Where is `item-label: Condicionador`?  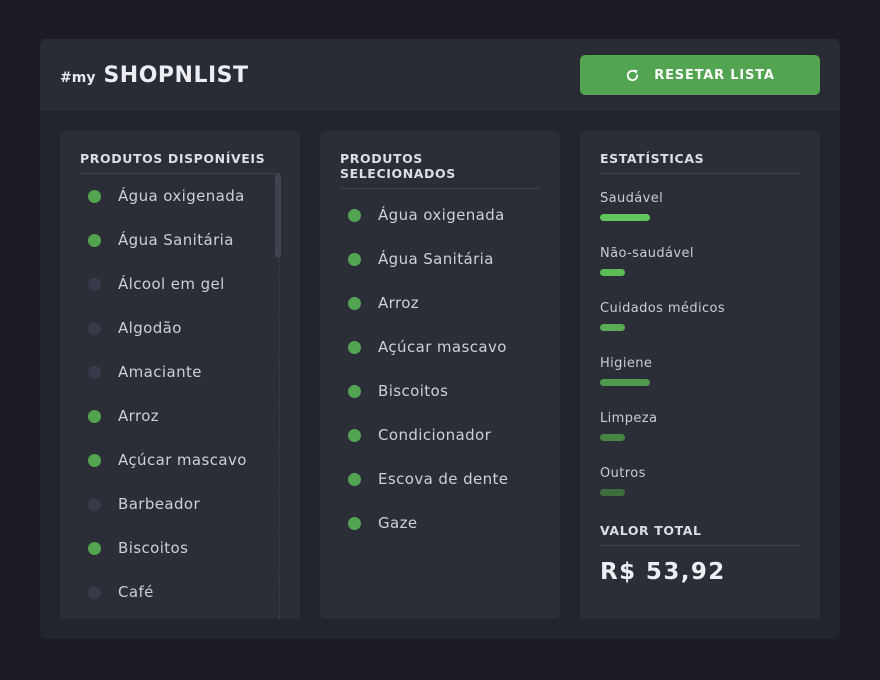
item-label: Condicionador is located at coordinates (435, 435).